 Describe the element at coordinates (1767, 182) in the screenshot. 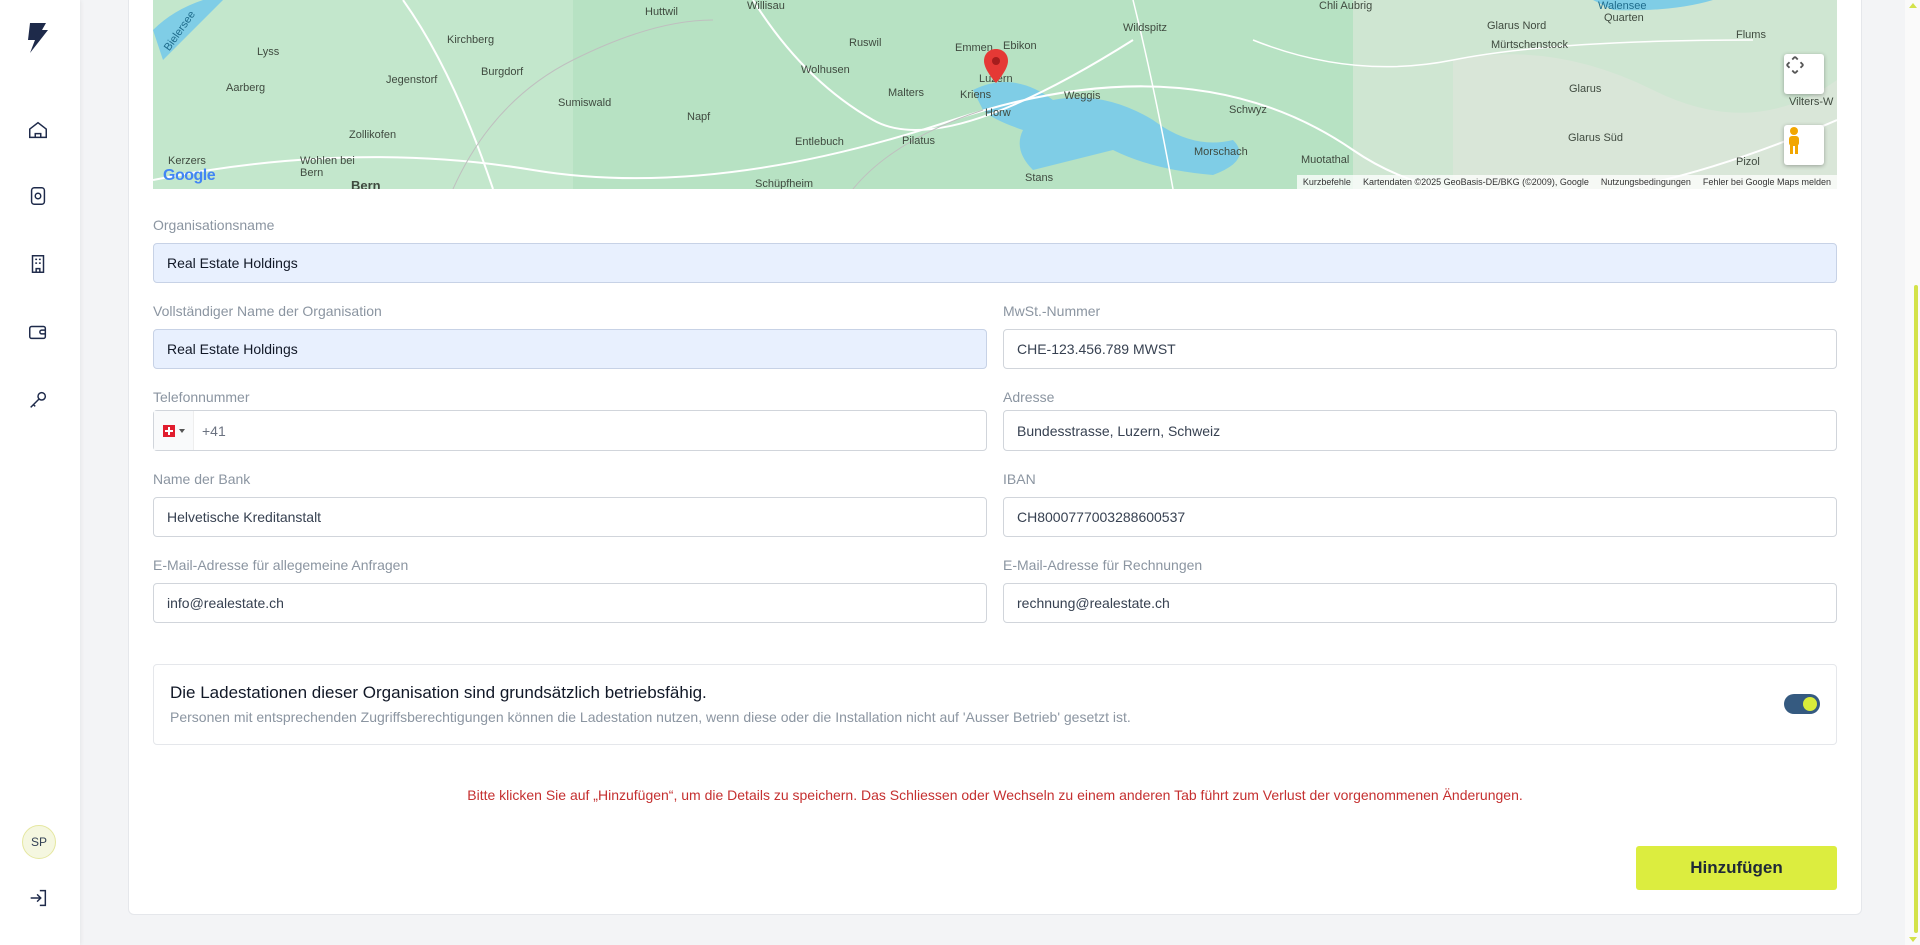

I see `report-error-link: Fehler bei Google Maps melden` at that location.